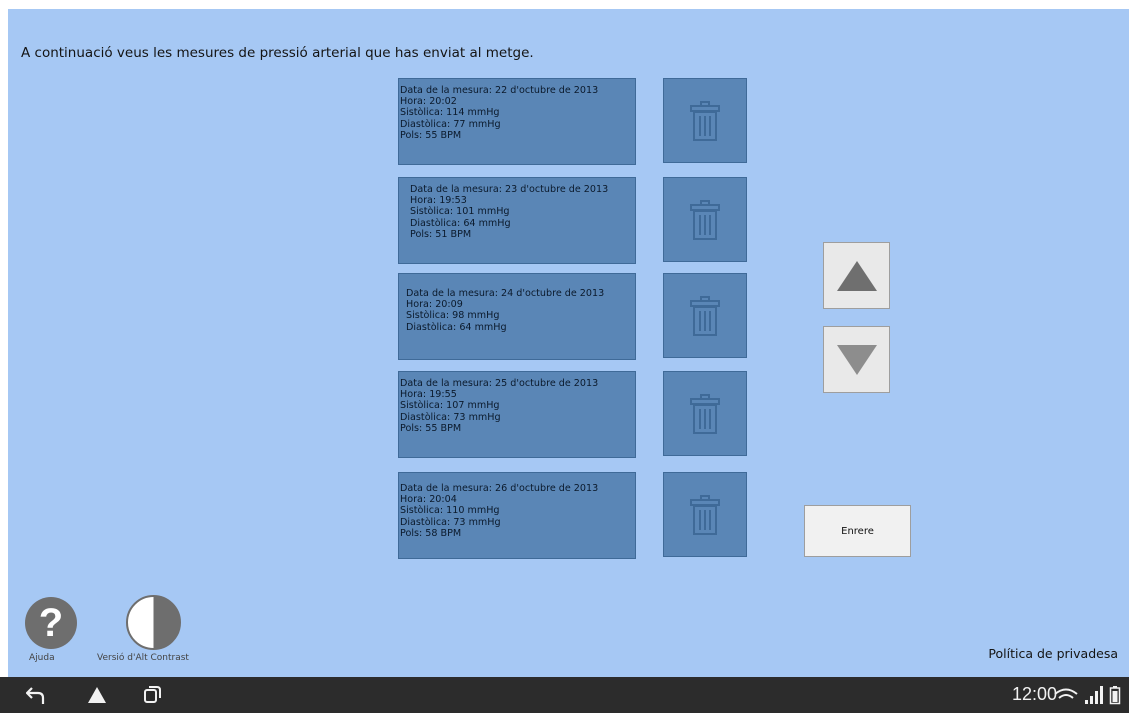 Image resolution: width=1129 pixels, height=713 pixels. Describe the element at coordinates (152, 697) in the screenshot. I see `recents-icon` at that location.